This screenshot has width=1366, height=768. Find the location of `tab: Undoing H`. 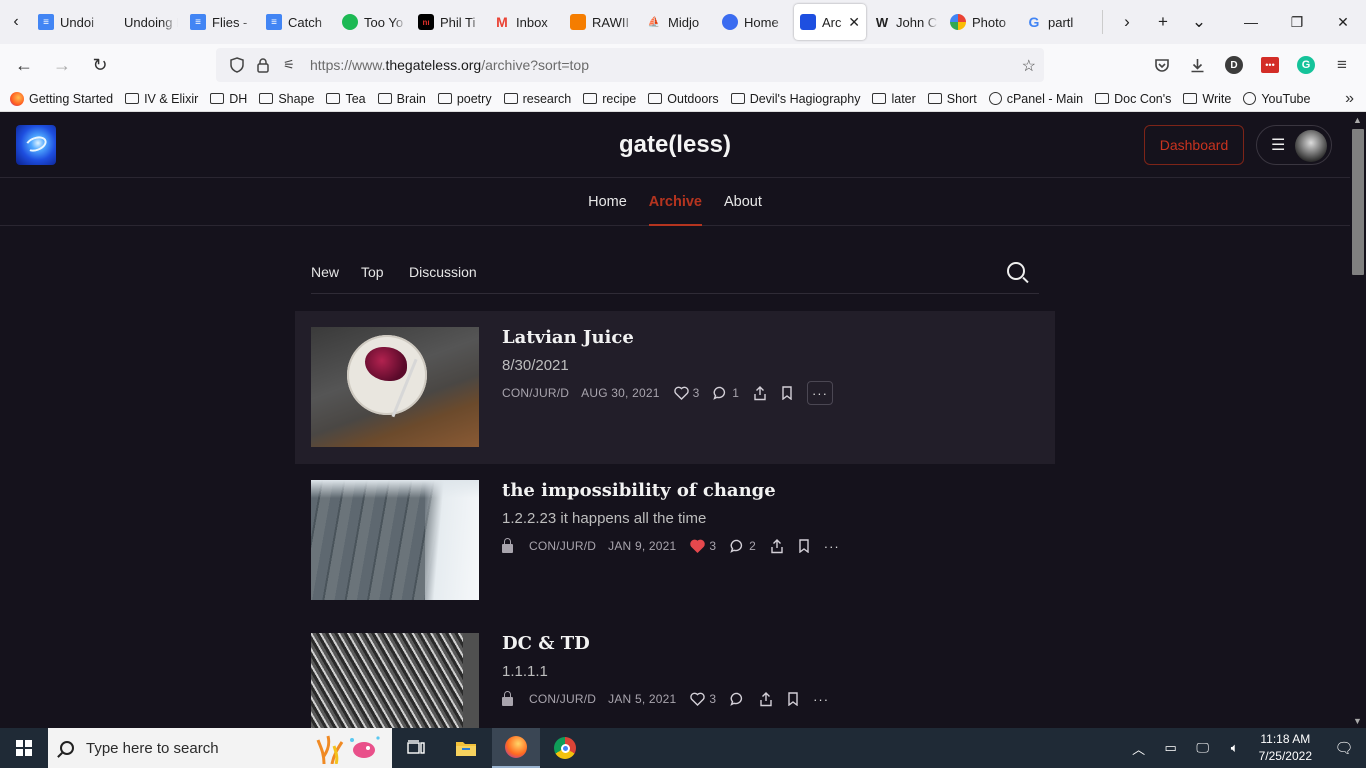

tab: Undoing H is located at coordinates (146, 22).